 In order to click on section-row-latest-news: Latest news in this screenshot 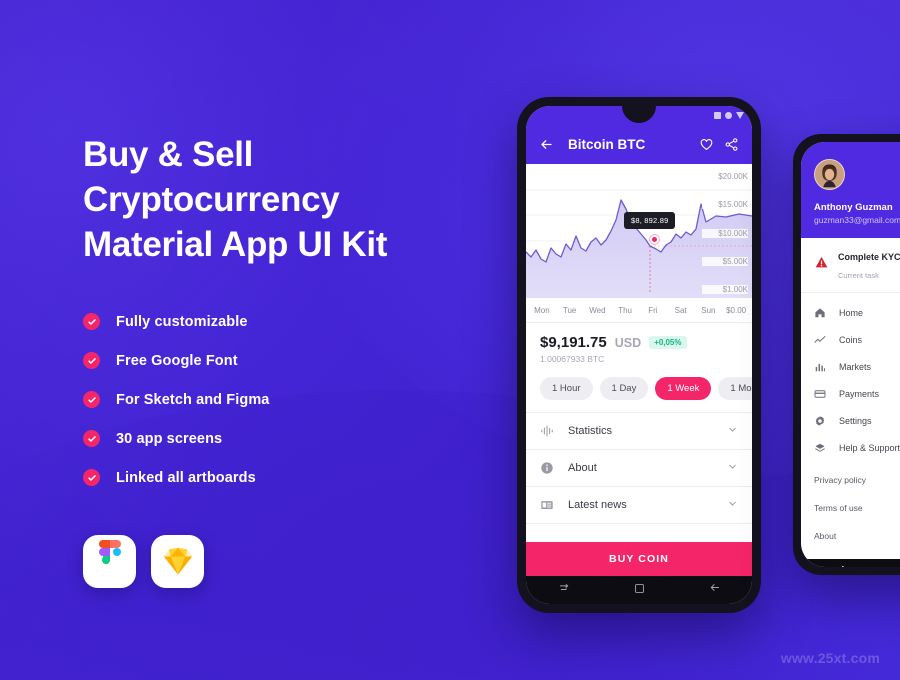, I will do `click(639, 505)`.